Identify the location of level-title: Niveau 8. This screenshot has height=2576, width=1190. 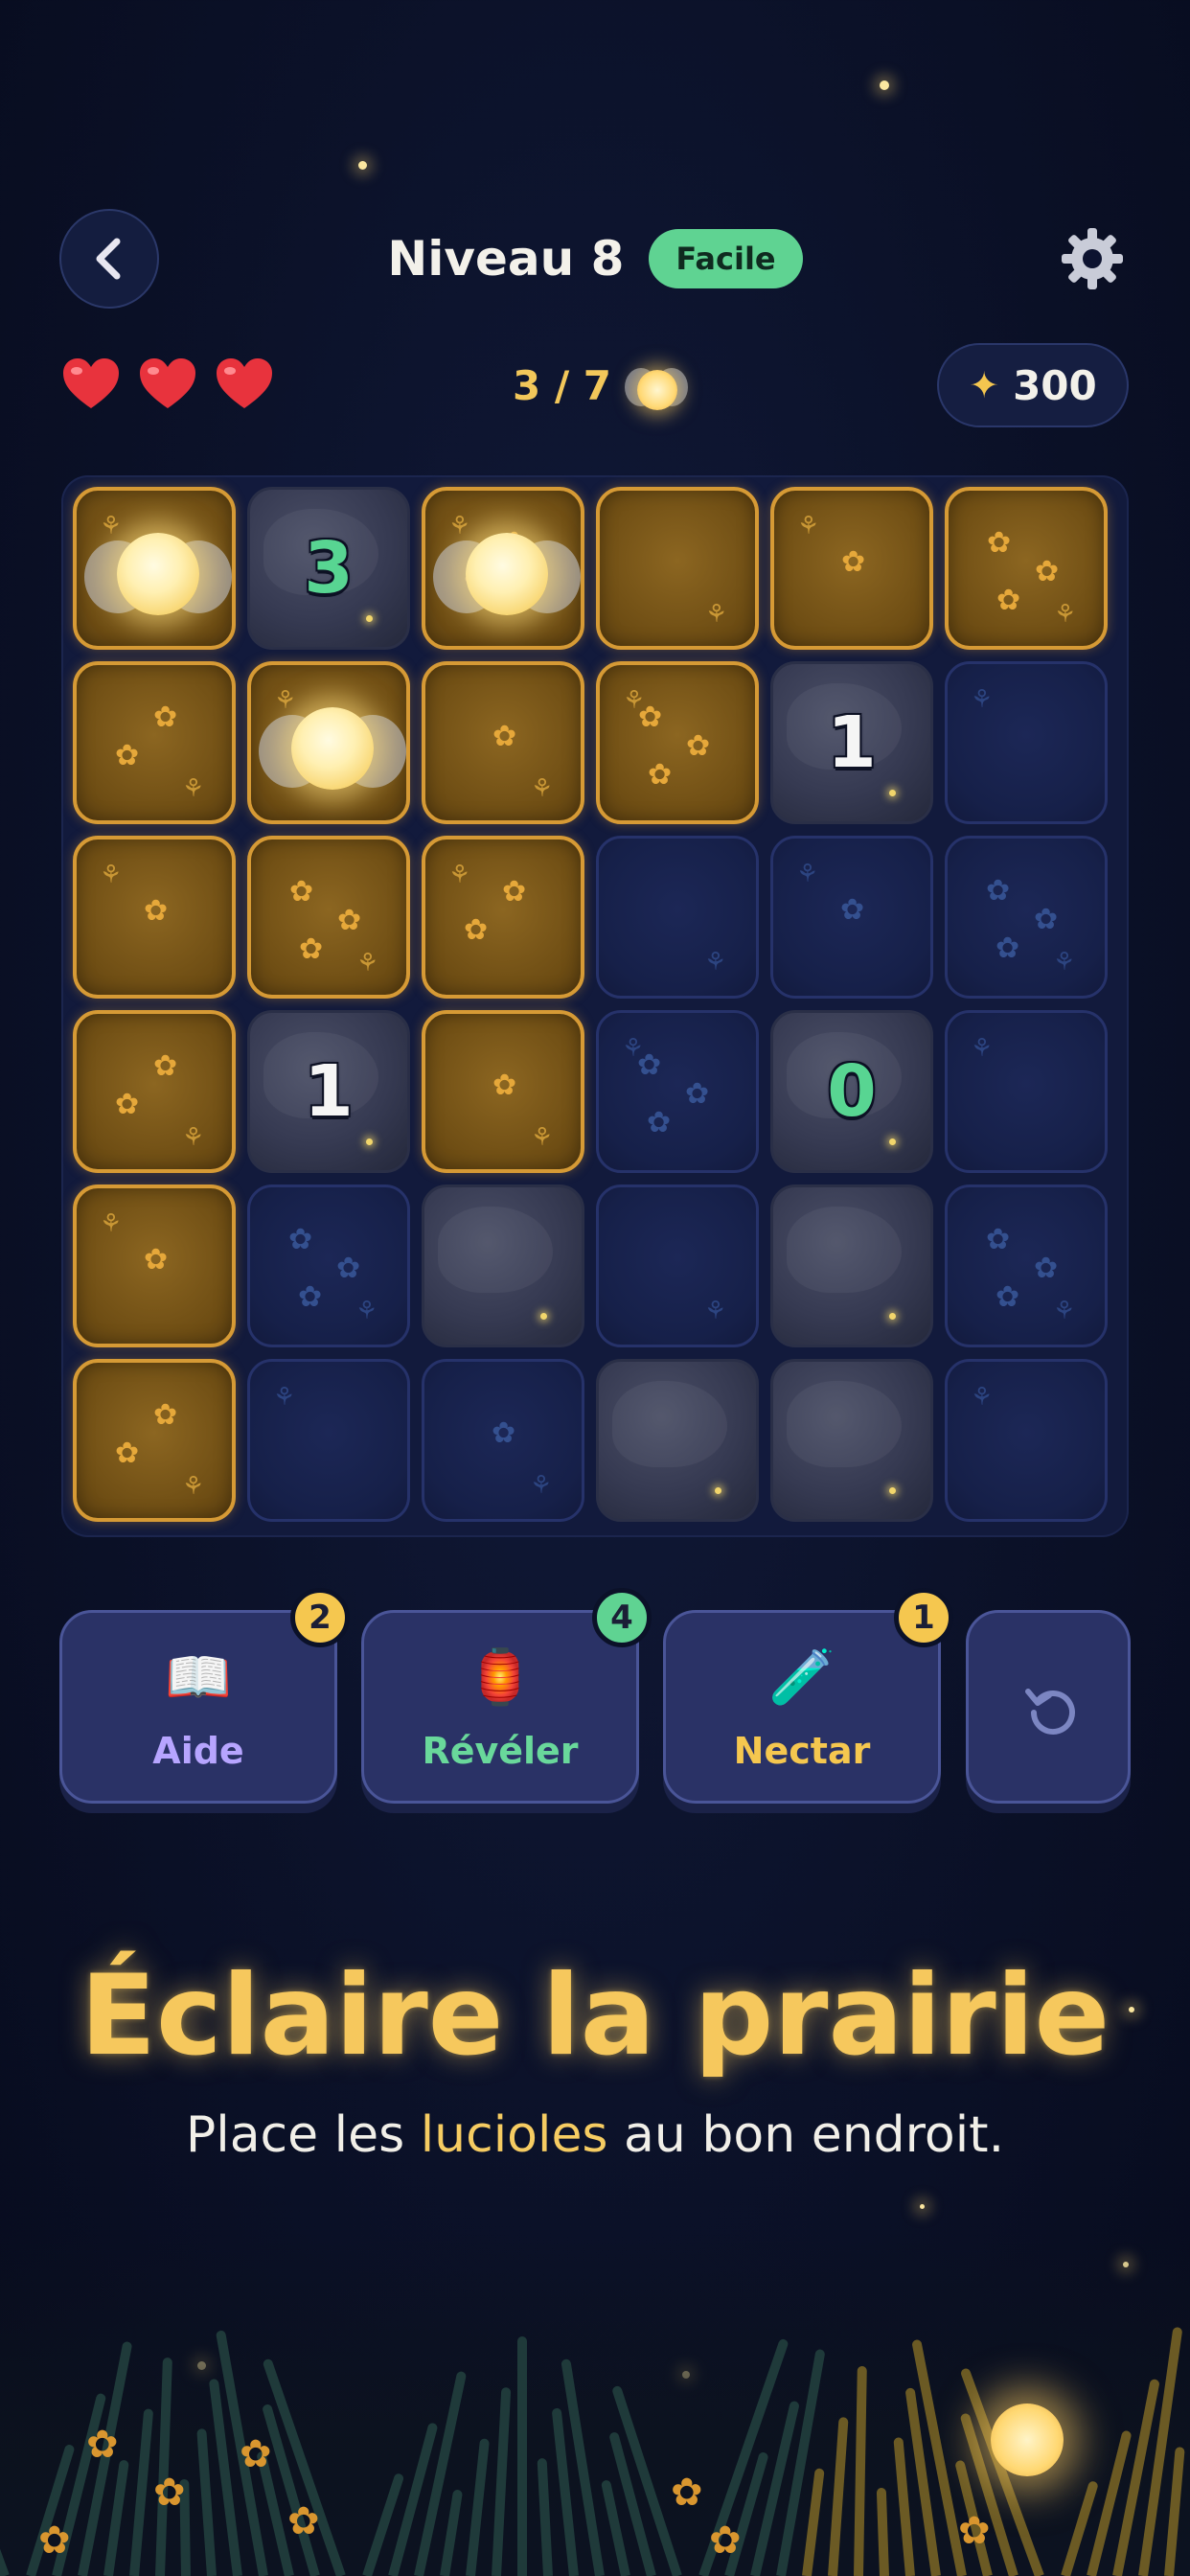
(506, 259).